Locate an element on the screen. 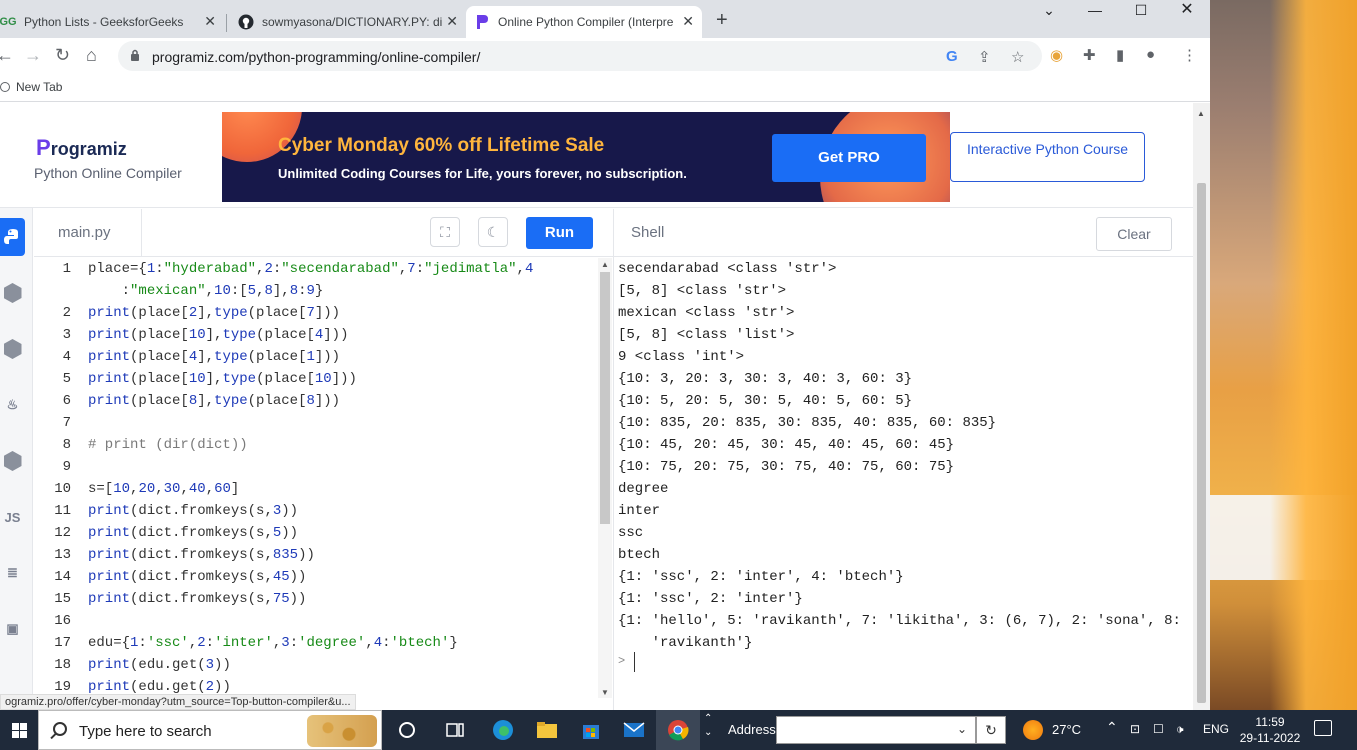 This screenshot has width=1357, height=750. google-icon: G is located at coordinates (952, 56).